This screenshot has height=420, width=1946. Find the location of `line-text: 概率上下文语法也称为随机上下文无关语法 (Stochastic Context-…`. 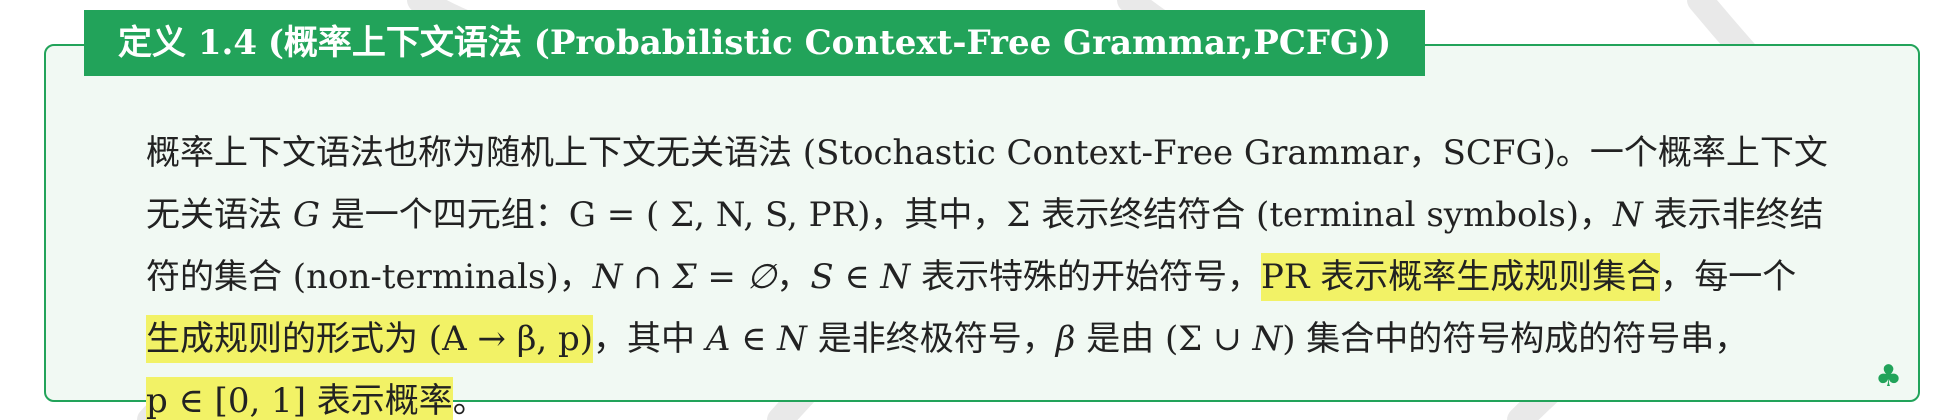

line-text: 概率上下文语法也称为随机上下文无关语法 (Stochastic Context-… is located at coordinates (987, 153).